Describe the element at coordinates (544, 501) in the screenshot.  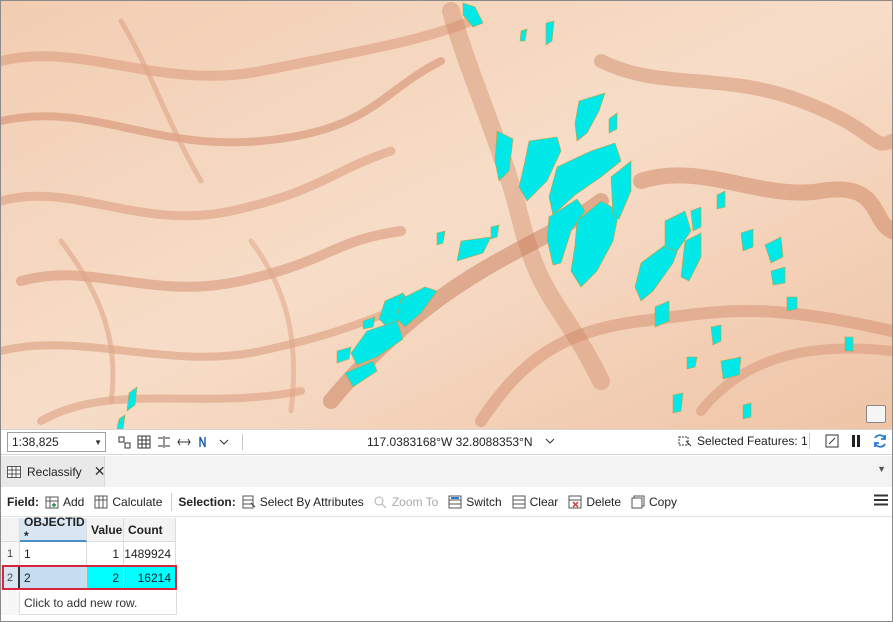
I see `clear-label: Clear` at that location.